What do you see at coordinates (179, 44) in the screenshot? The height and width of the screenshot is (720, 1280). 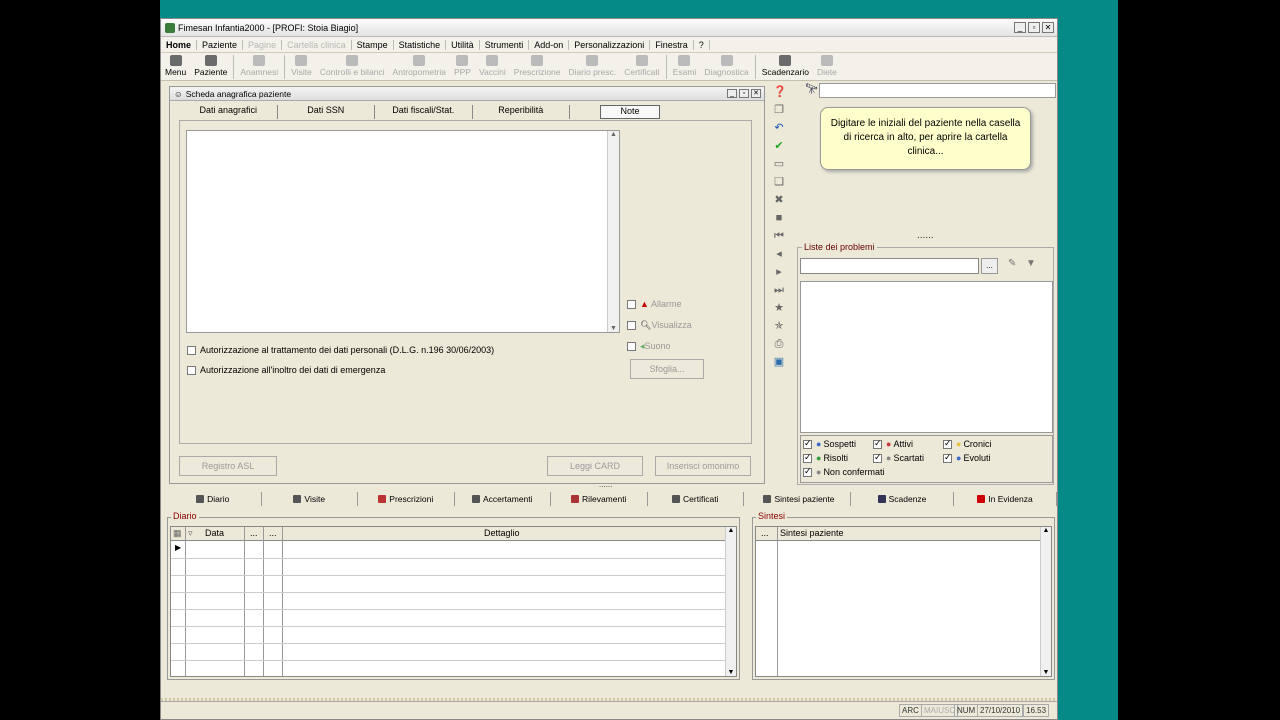 I see `menu-home: Home` at bounding box center [179, 44].